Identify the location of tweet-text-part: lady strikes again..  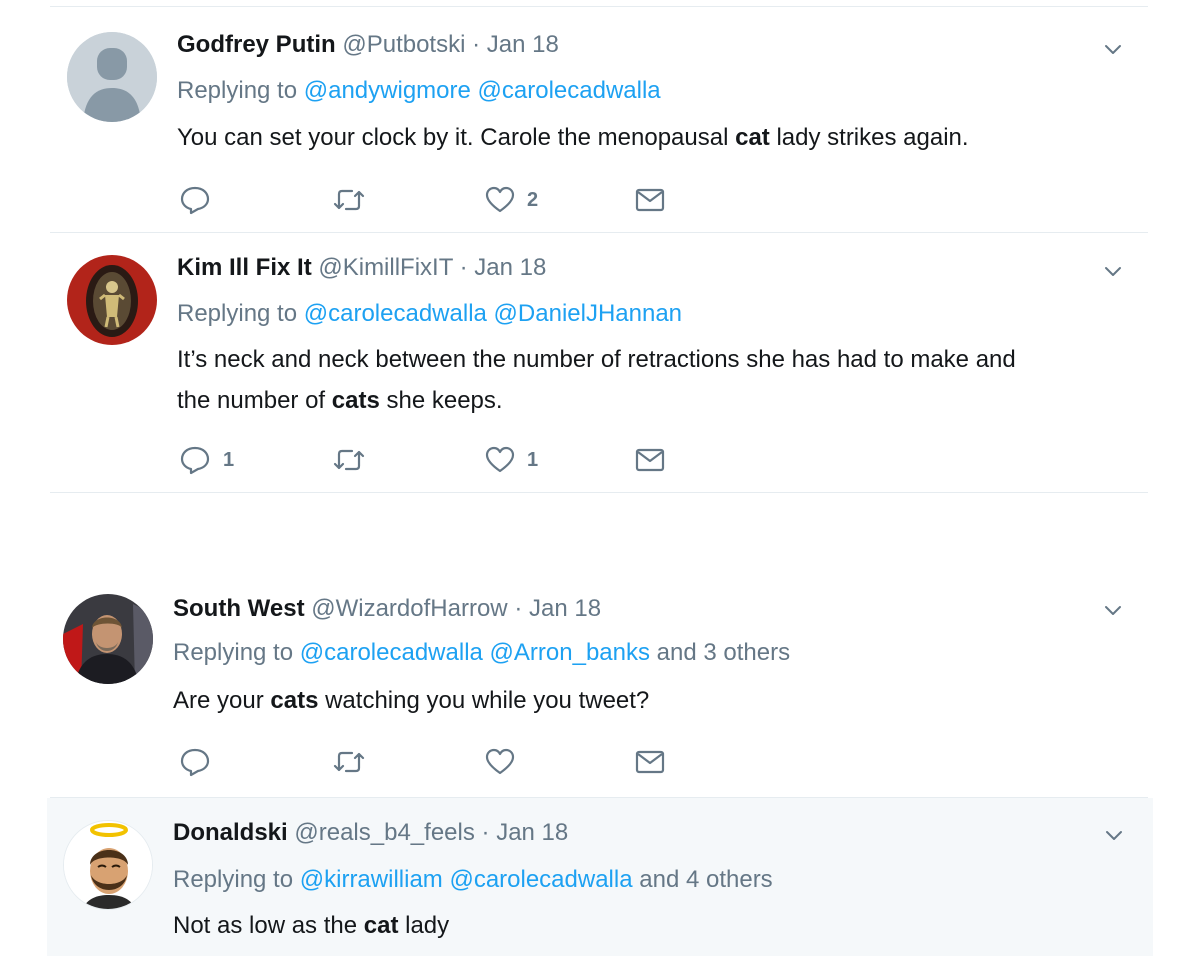
(869, 137).